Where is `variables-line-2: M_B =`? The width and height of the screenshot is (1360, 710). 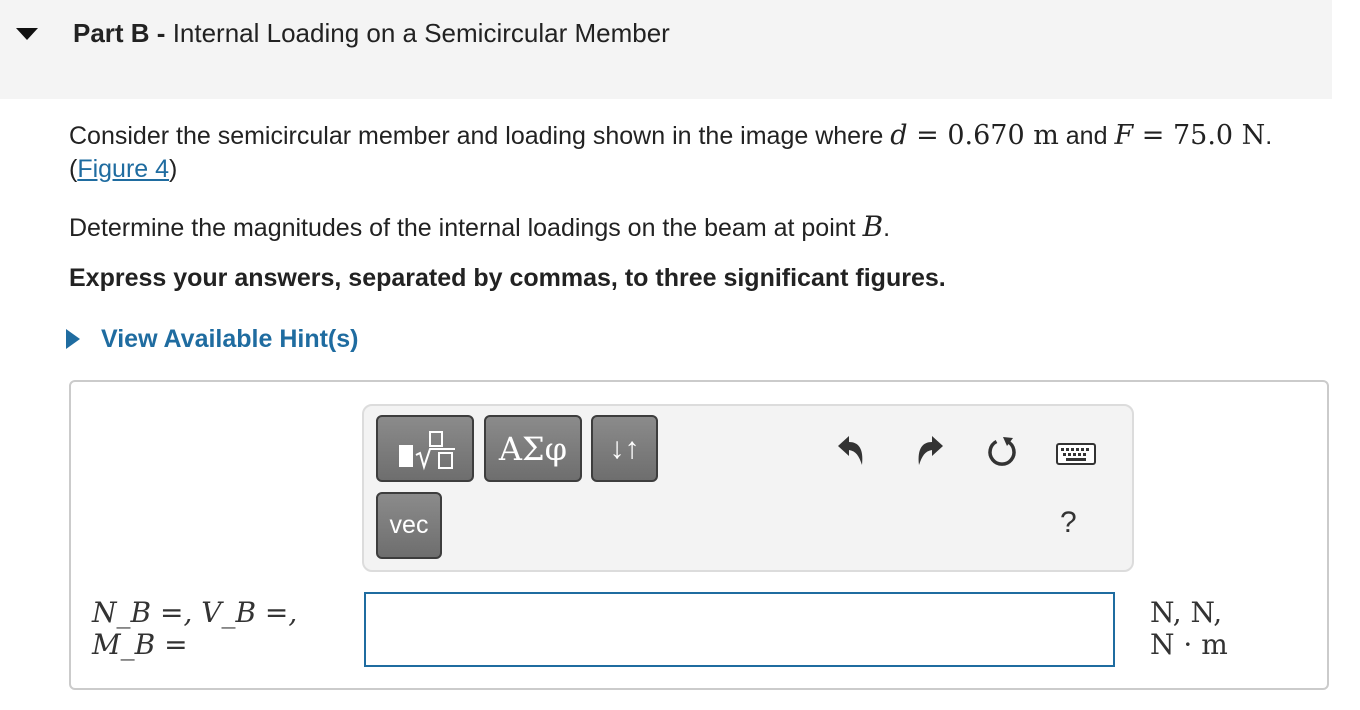
variables-line-2: M_B = is located at coordinates (140, 644).